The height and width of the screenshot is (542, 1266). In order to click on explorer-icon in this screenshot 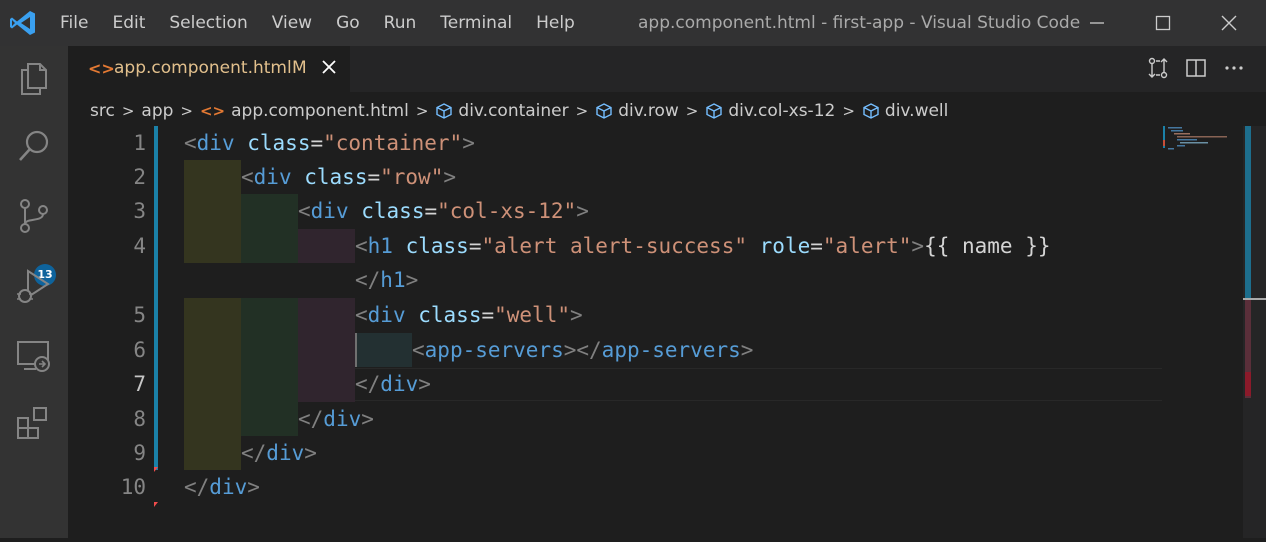, I will do `click(34, 78)`.